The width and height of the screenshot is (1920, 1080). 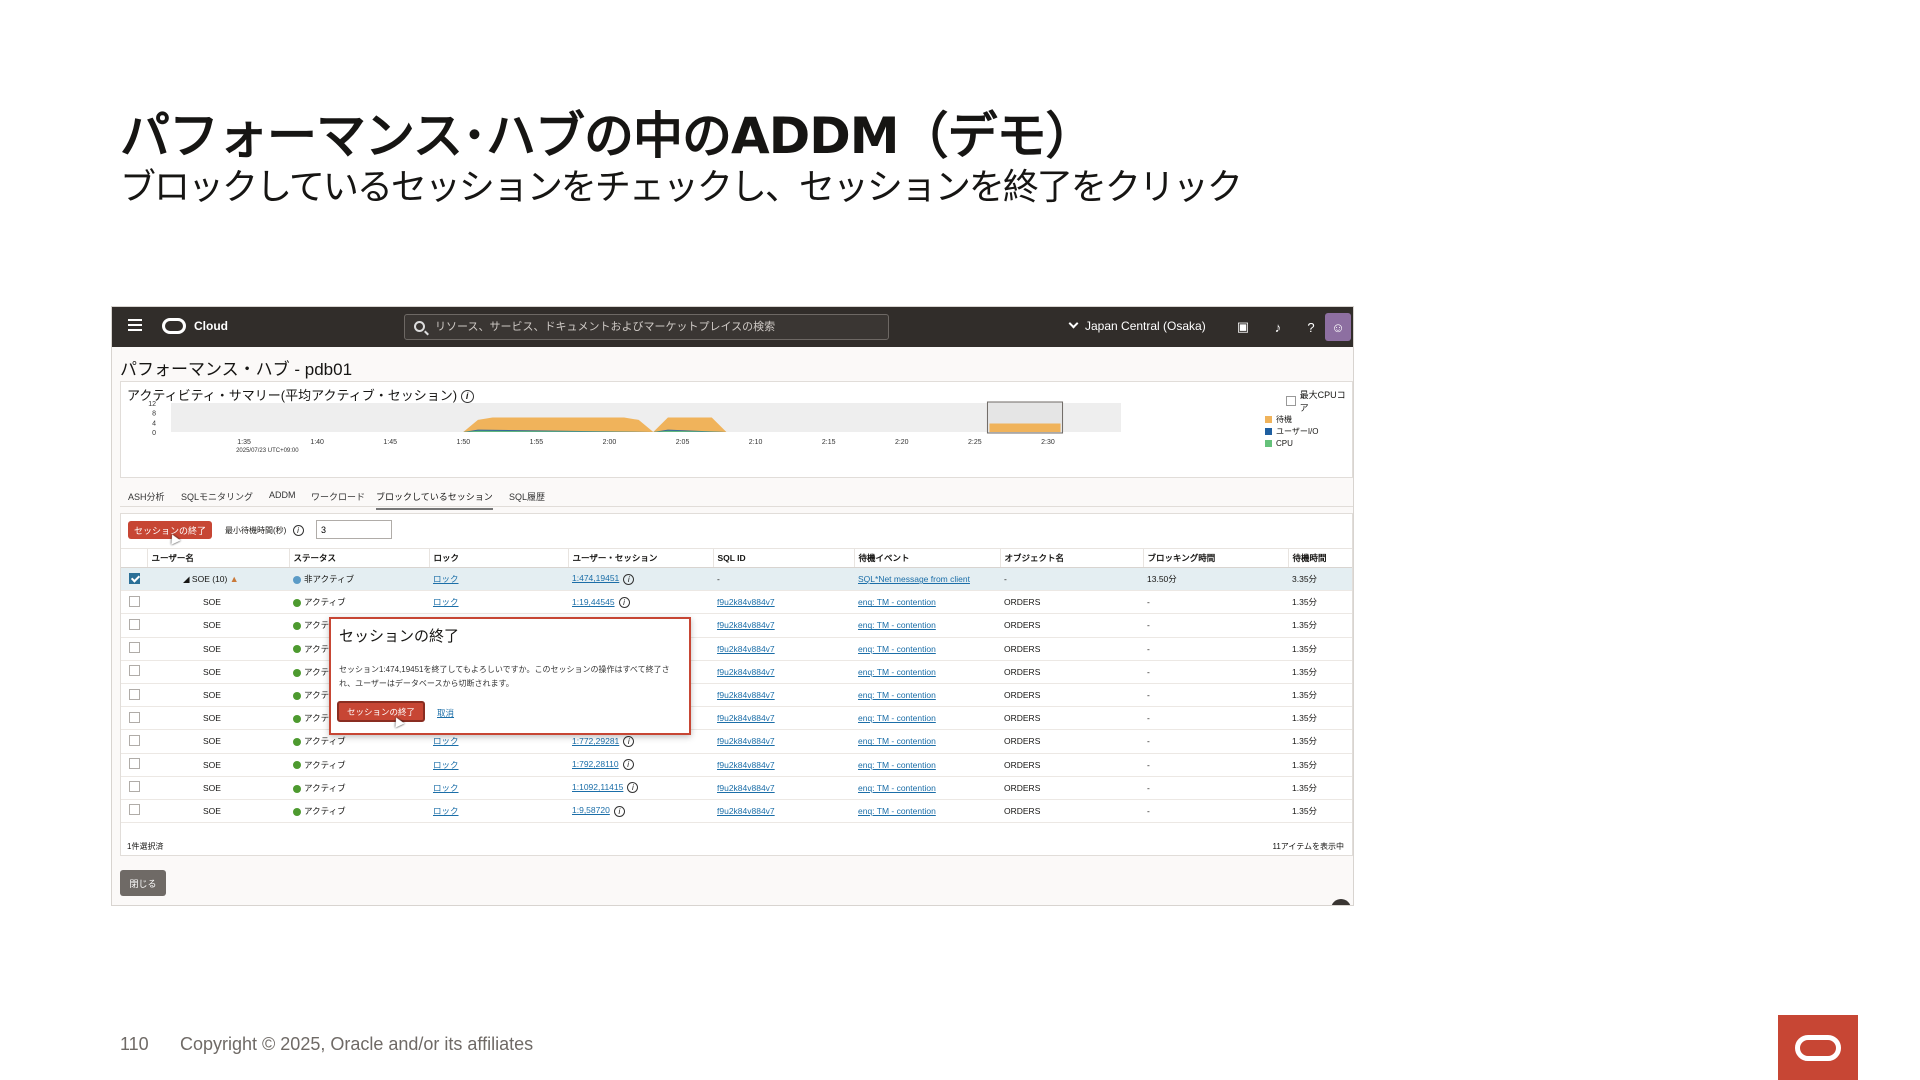 I want to click on help-icon: ?, so click(x=1311, y=327).